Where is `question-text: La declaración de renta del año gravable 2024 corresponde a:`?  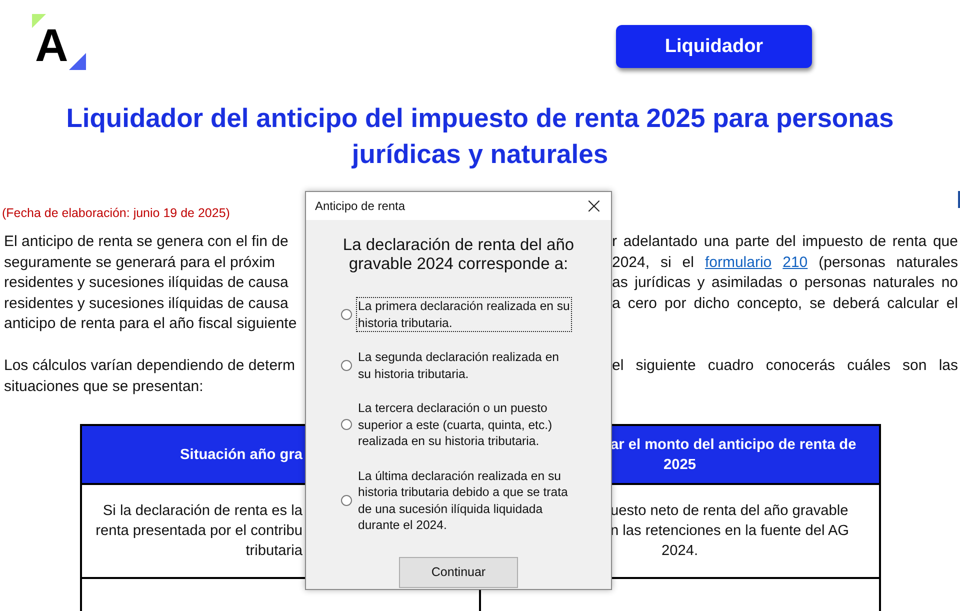
question-text: La declaración de renta del año gravable 2024 corresponde a: is located at coordinates (459, 255).